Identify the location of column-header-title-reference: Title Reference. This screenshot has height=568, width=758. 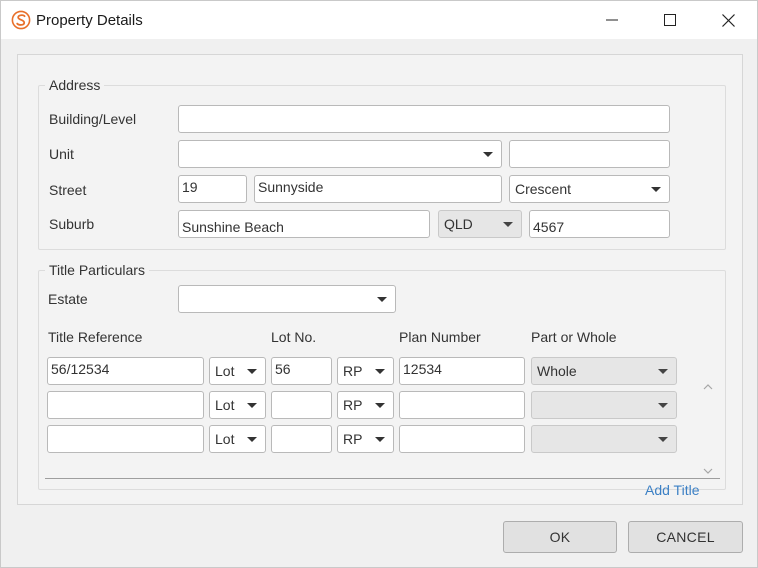
(95, 337).